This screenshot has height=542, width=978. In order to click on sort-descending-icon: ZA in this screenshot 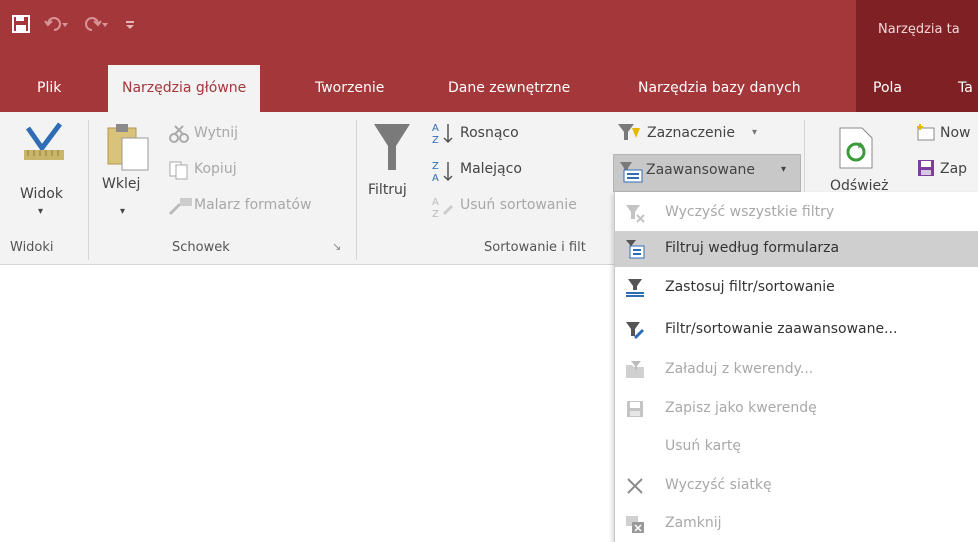, I will do `click(443, 171)`.